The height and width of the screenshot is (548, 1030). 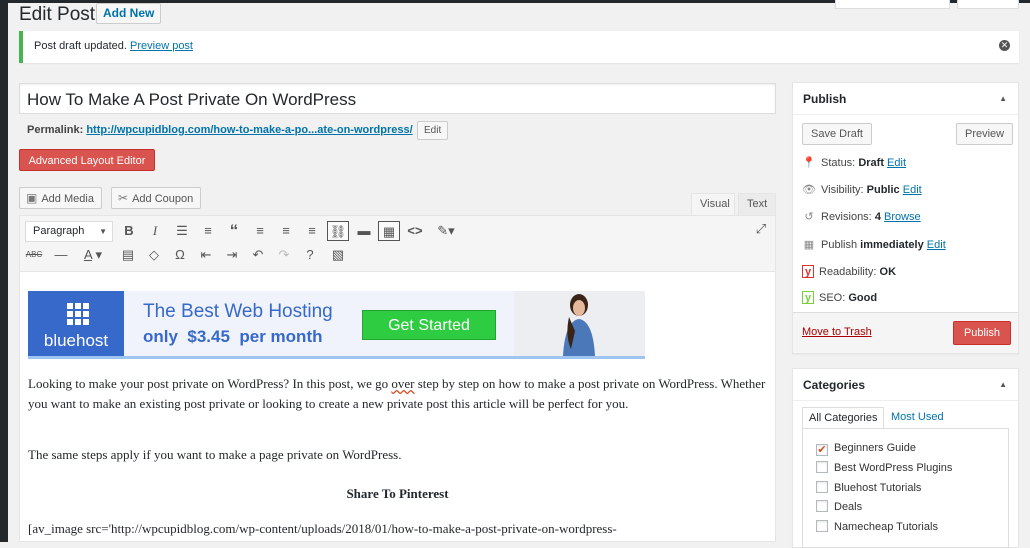 I want to click on add-media-button: ▣ Add Media, so click(x=60, y=198).